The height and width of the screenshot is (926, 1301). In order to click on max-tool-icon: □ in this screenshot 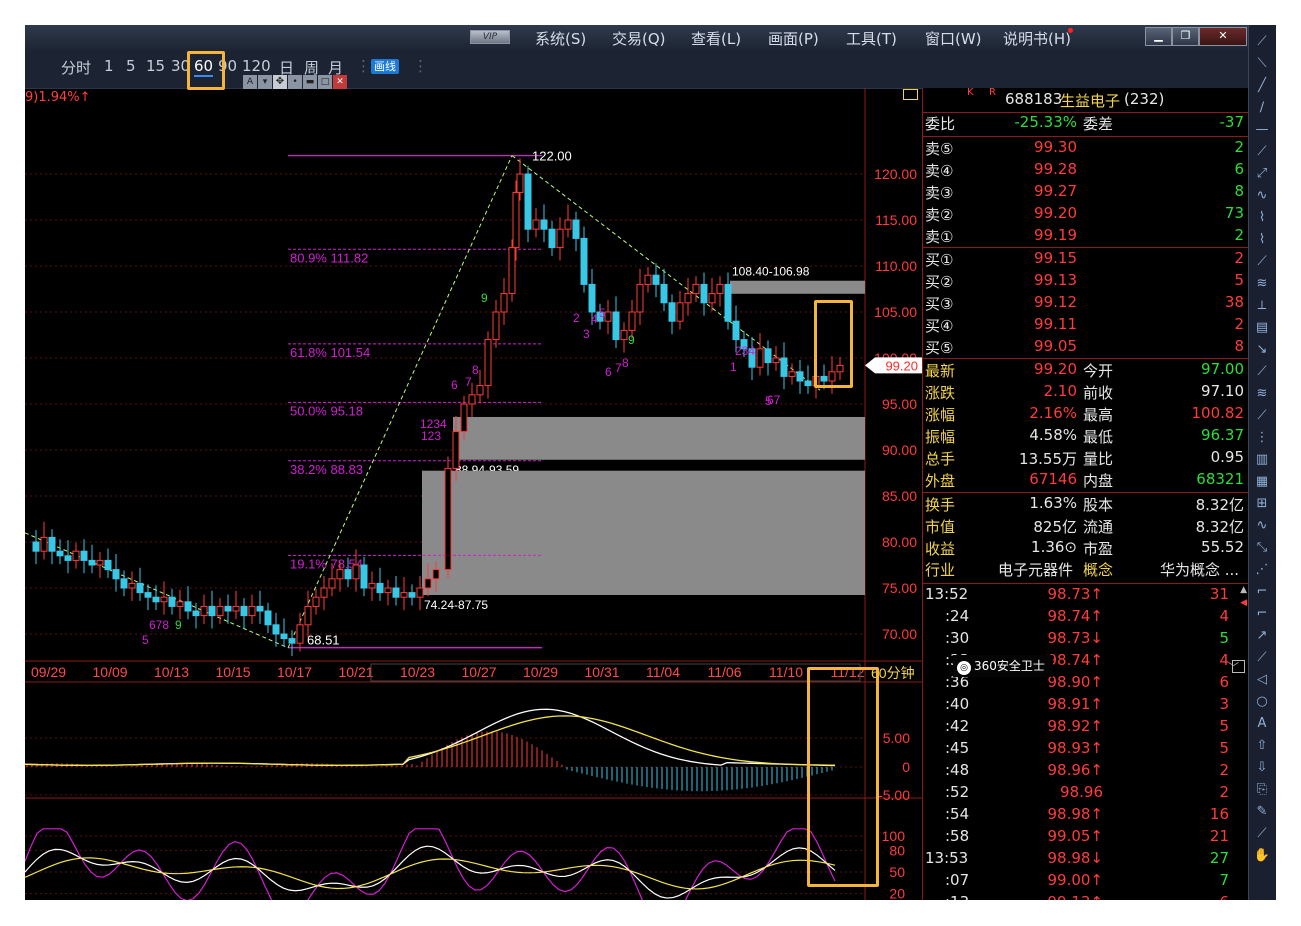, I will do `click(325, 82)`.